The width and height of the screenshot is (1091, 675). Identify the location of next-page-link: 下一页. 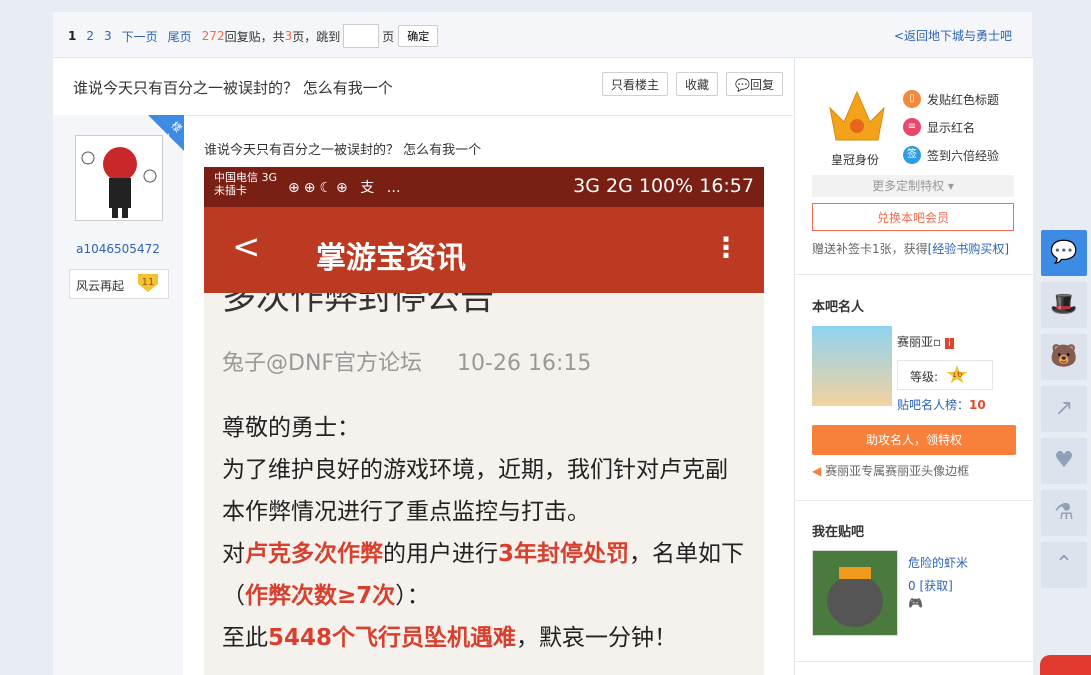
(140, 36).